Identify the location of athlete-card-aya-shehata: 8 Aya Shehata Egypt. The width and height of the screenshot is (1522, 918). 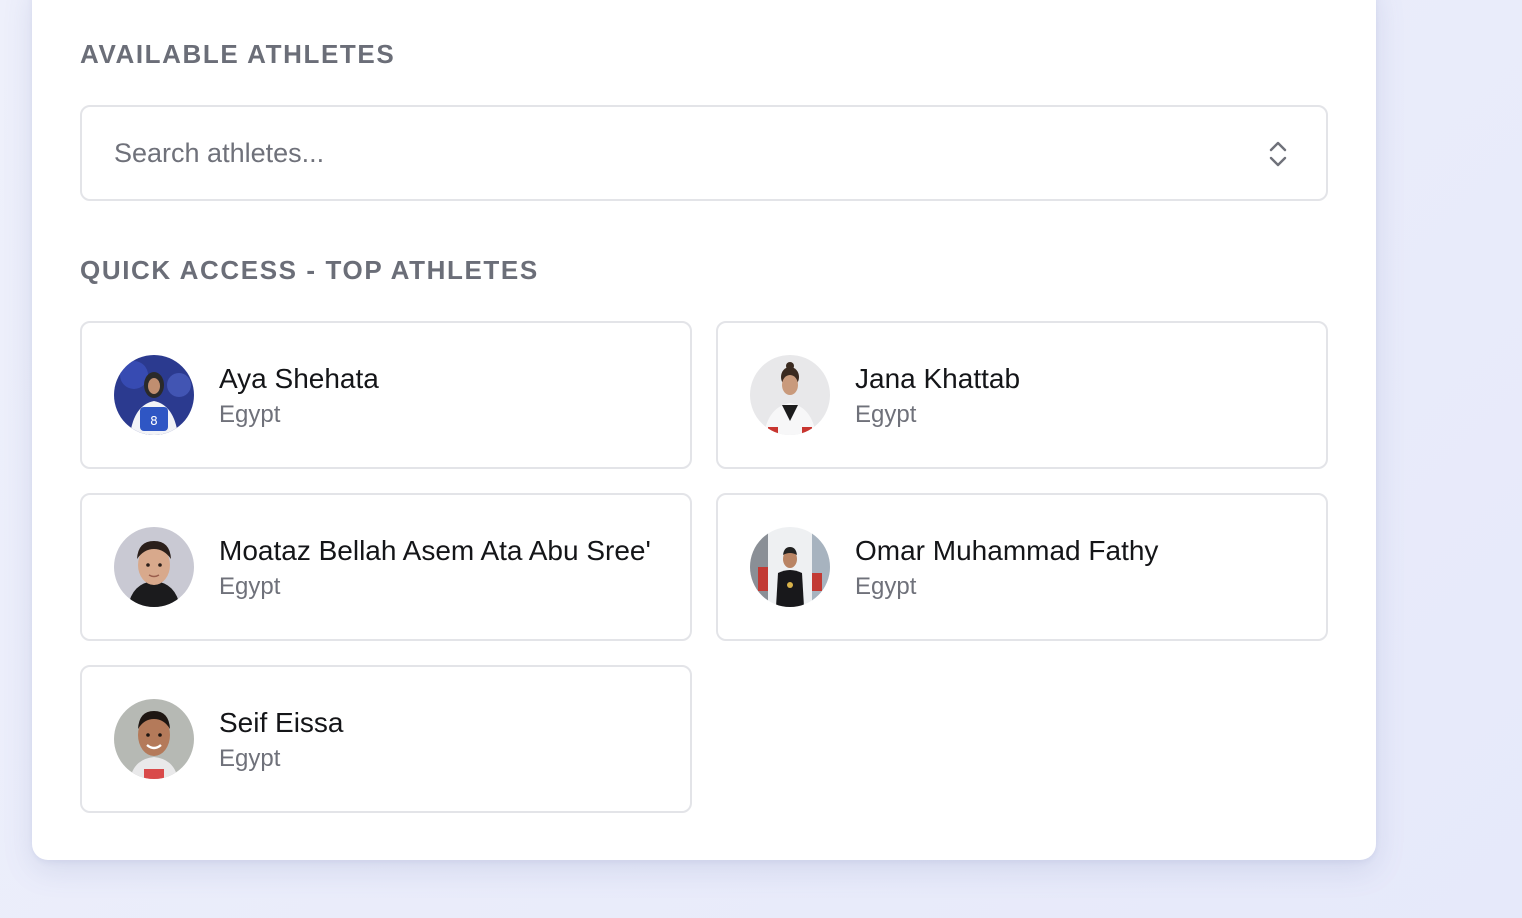
(386, 395).